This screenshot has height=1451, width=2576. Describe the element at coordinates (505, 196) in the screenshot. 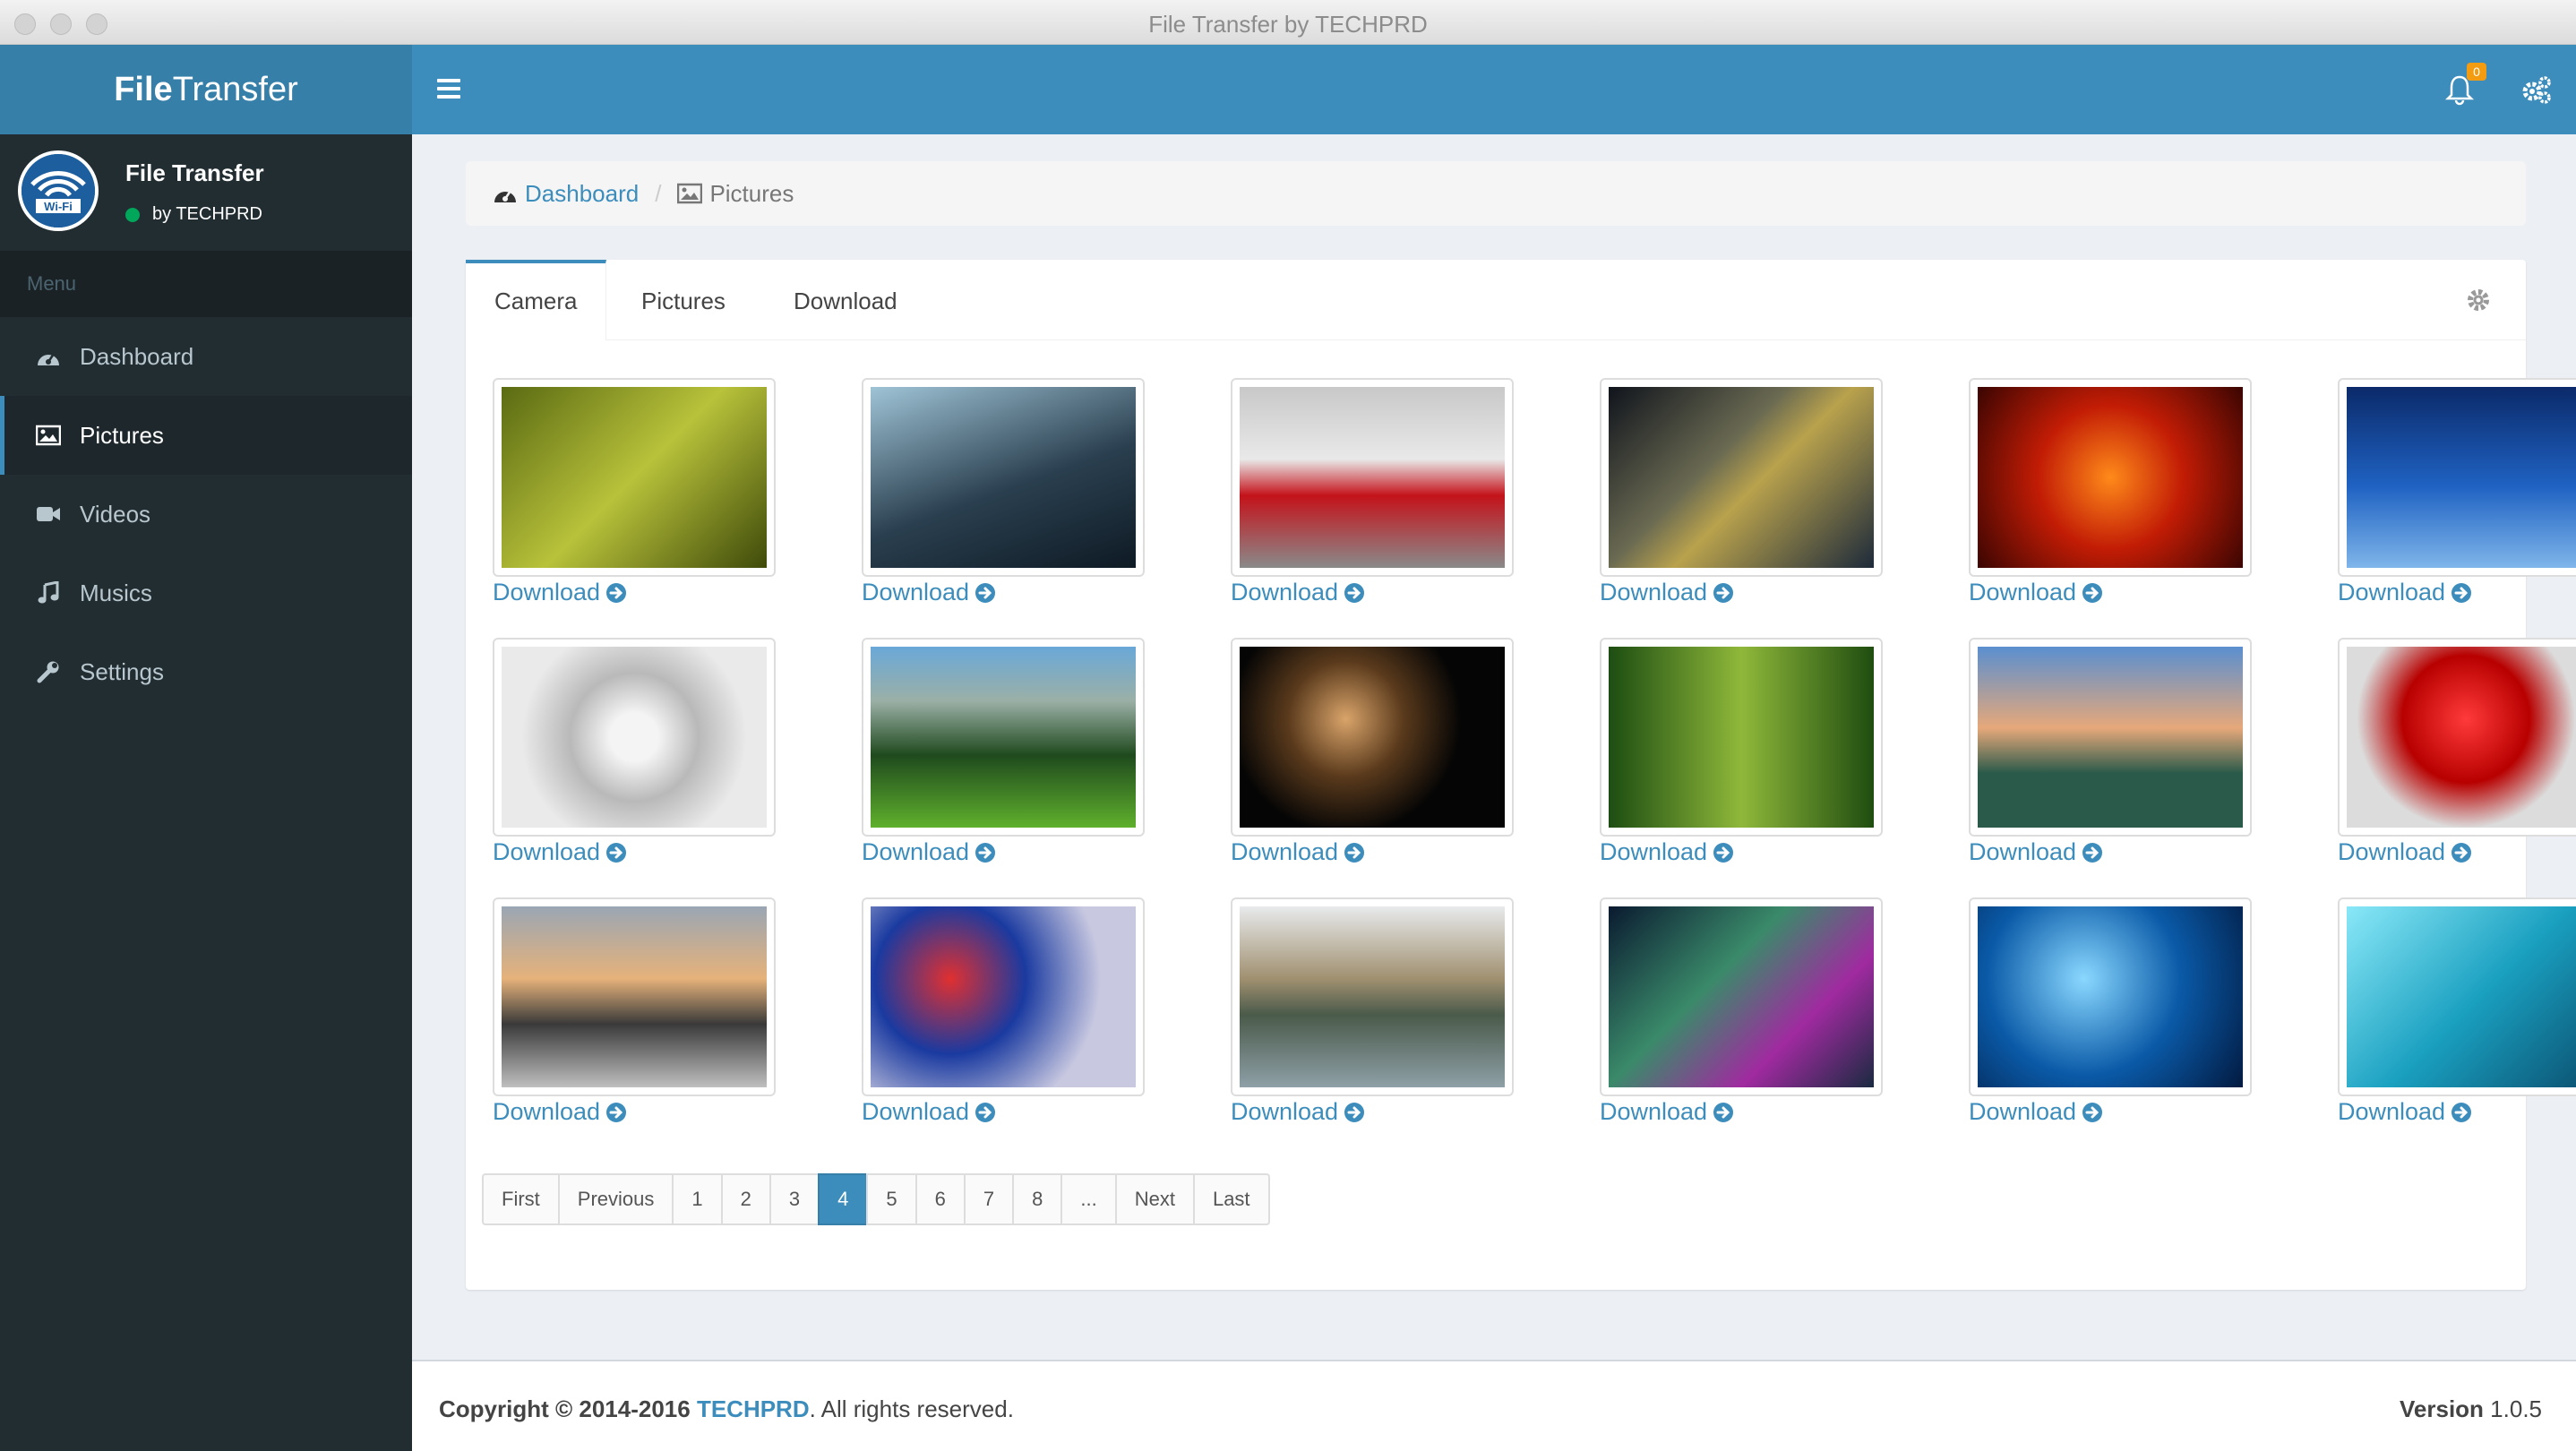

I see `dashboard-icon` at that location.